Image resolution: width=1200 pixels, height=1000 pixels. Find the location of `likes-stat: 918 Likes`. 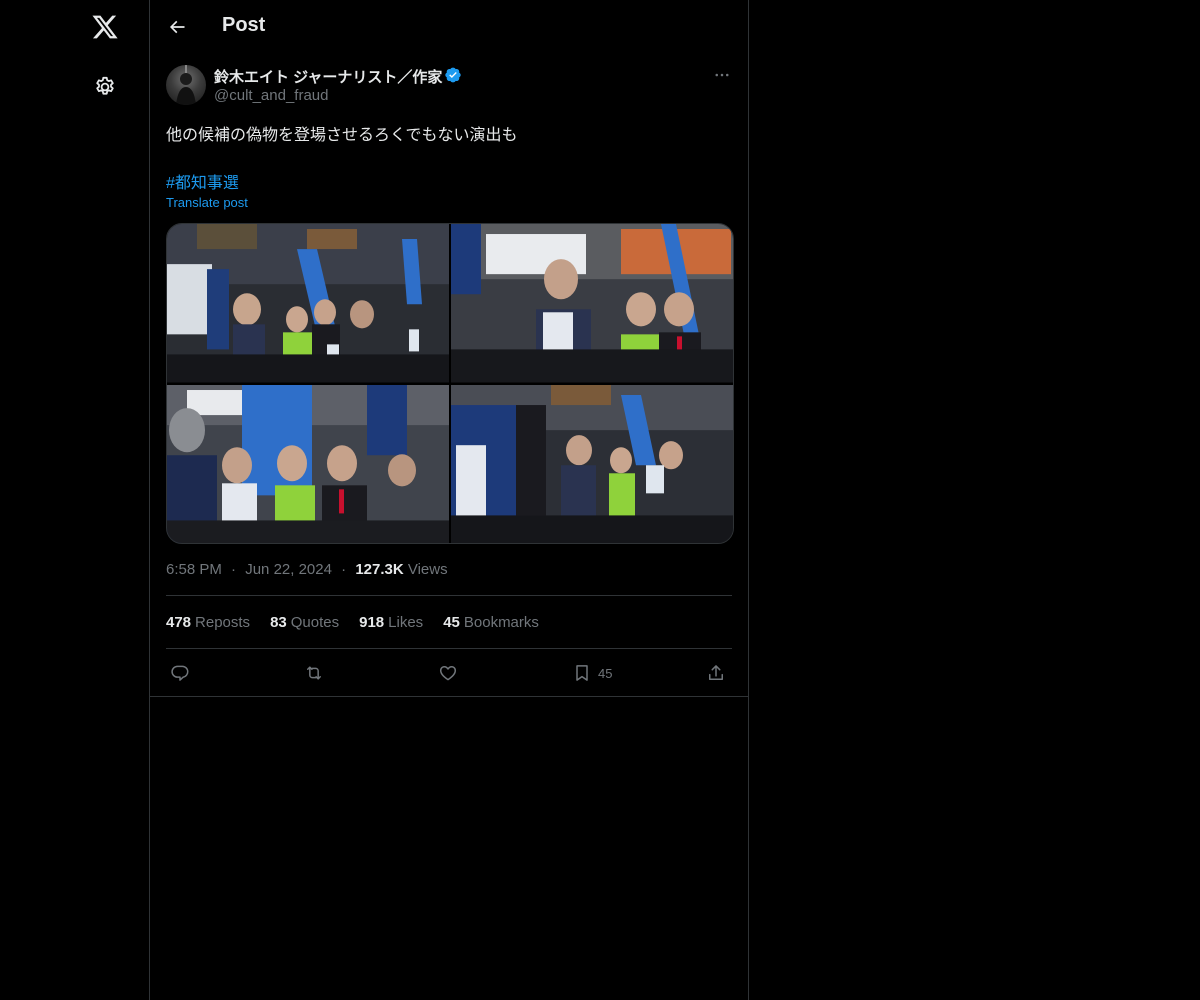

likes-stat: 918 Likes is located at coordinates (391, 622).